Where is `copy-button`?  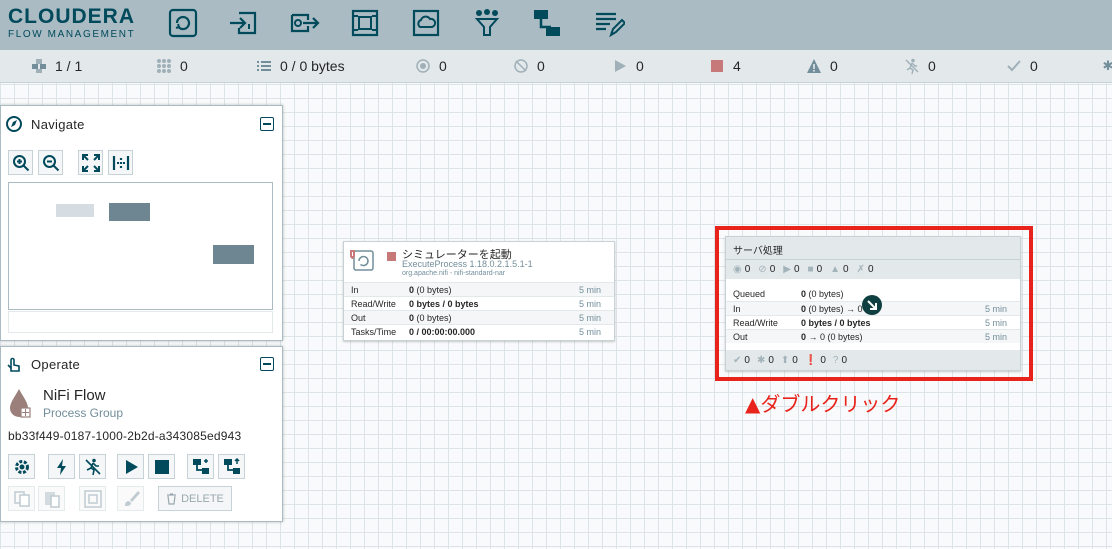 copy-button is located at coordinates (21, 498).